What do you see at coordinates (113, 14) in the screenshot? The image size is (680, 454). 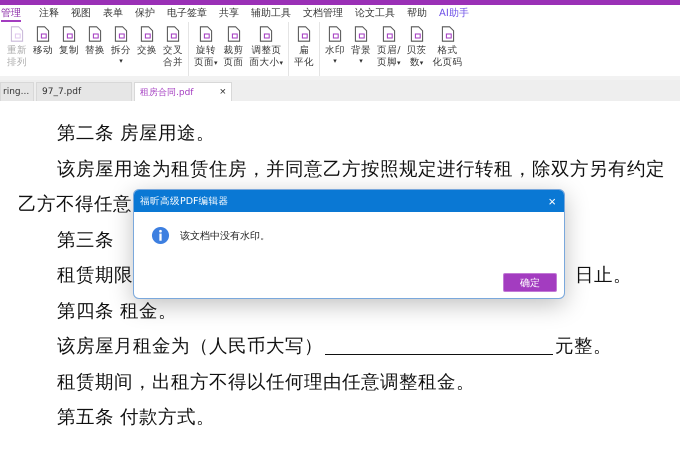 I see `menu-tab: 表单` at bounding box center [113, 14].